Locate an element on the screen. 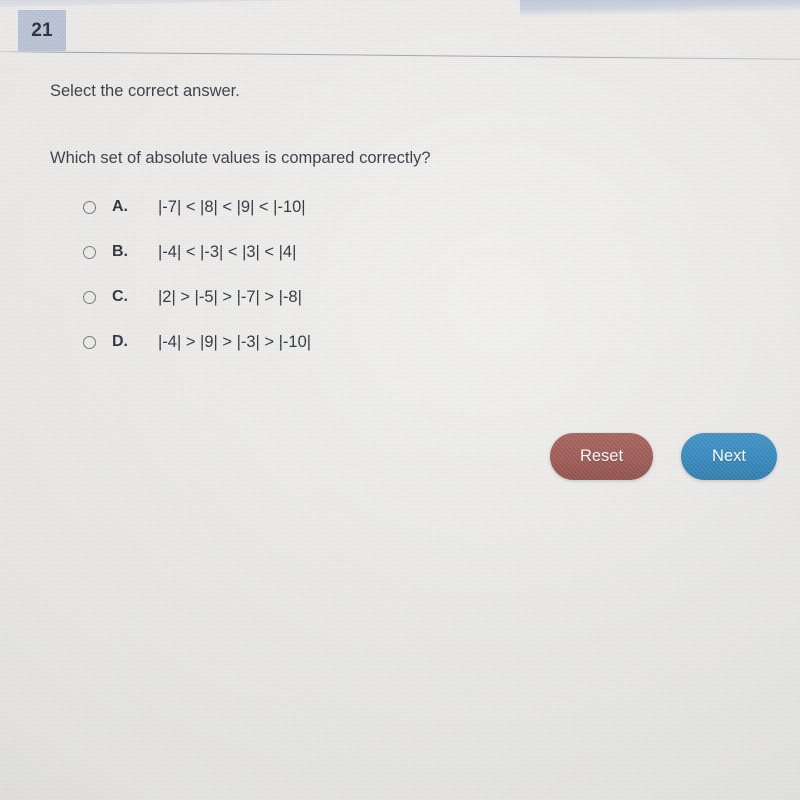  radio-button-a is located at coordinates (89, 207).